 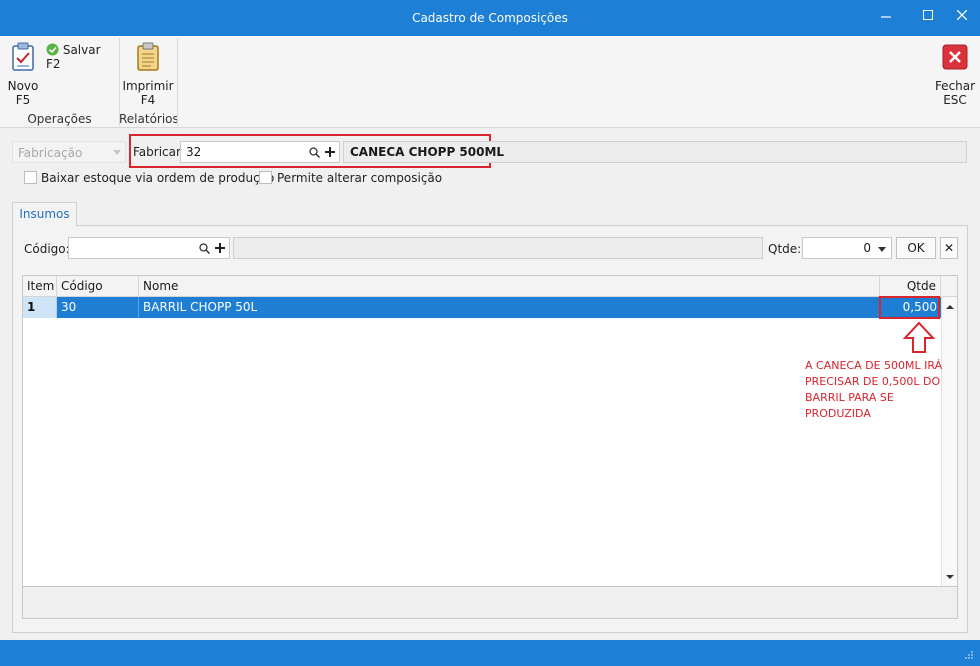 What do you see at coordinates (50, 153) in the screenshot?
I see `fabricacao-type-value: Fabricação` at bounding box center [50, 153].